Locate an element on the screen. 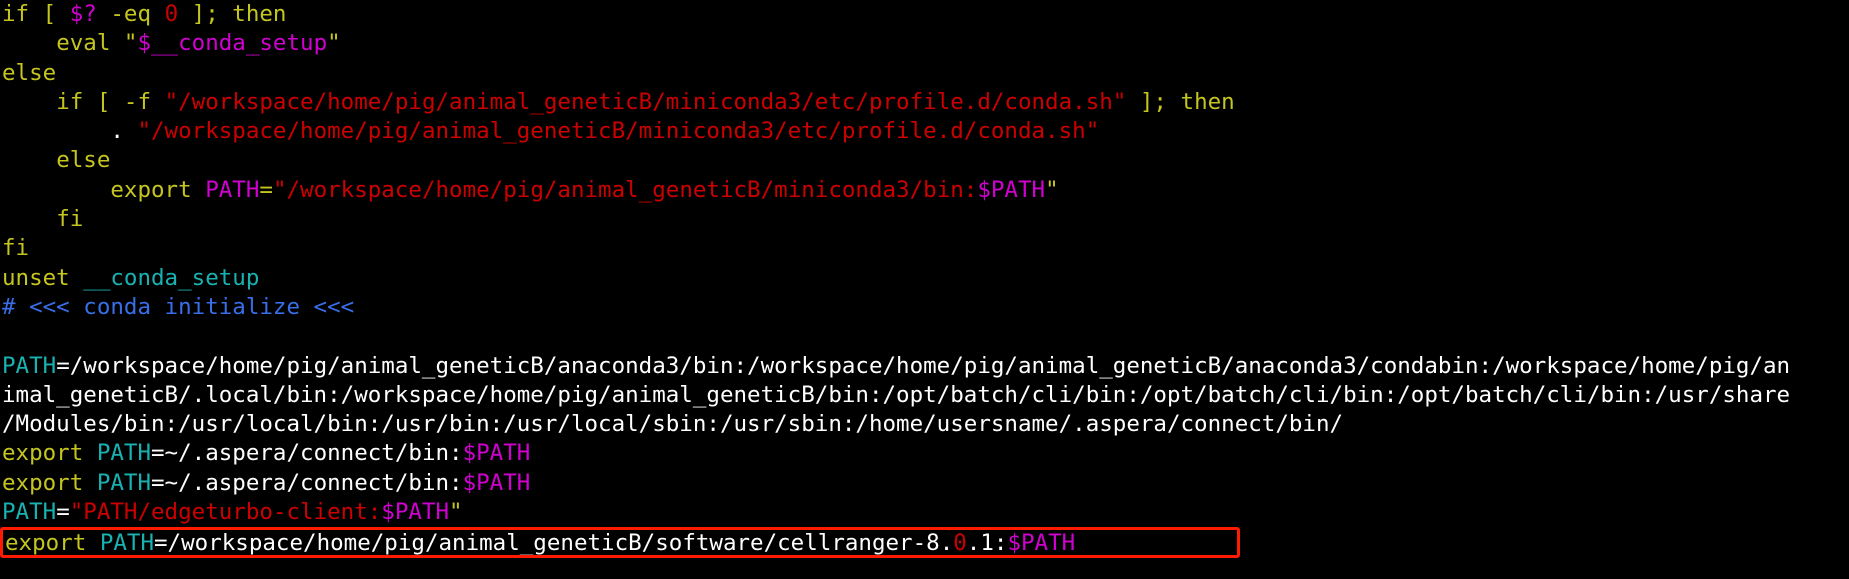 This screenshot has height=579, width=1849. version-number-zero: 0 is located at coordinates (960, 543).